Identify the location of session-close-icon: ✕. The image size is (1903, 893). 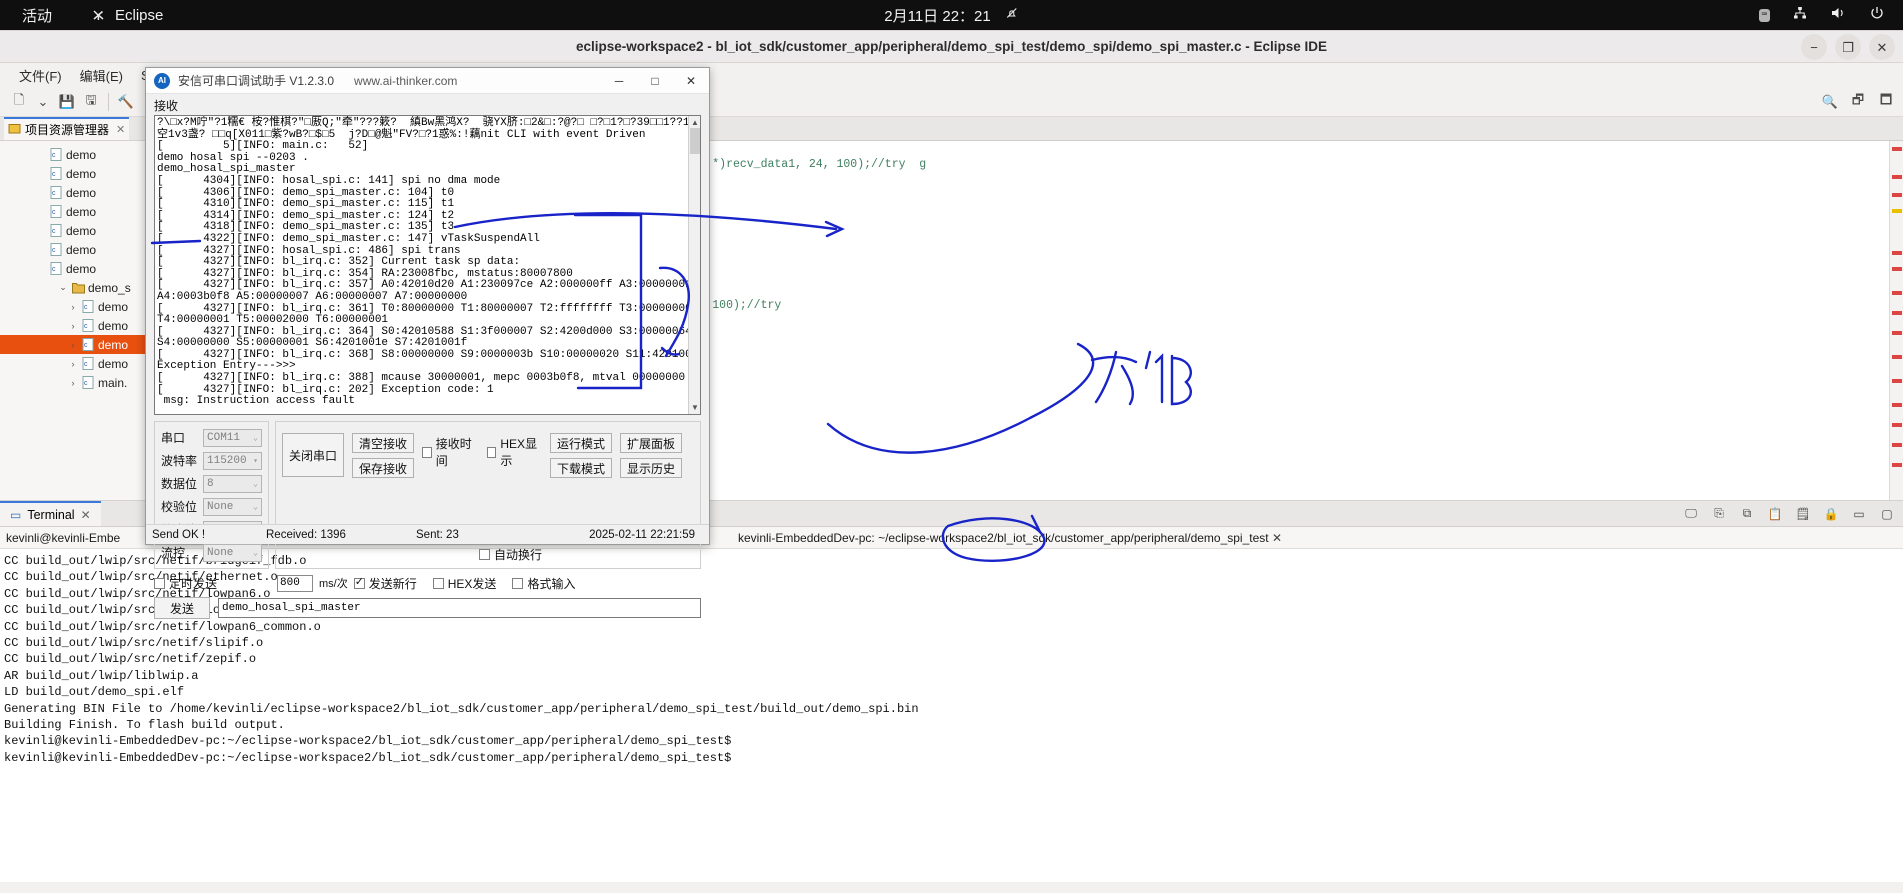
(1277, 538).